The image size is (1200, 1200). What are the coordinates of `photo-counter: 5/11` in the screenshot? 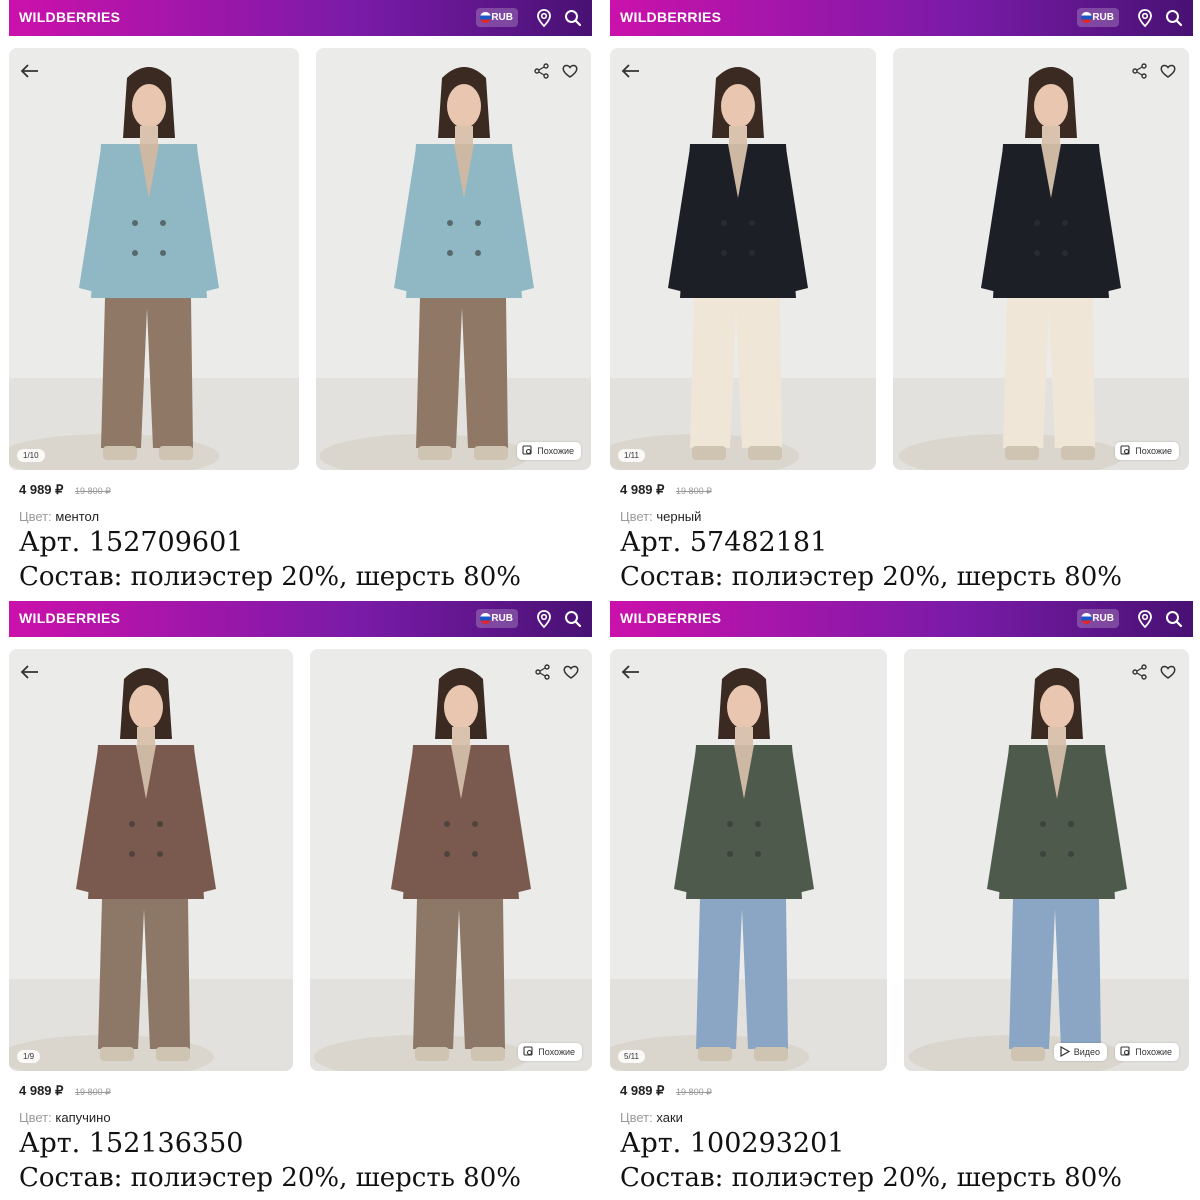 It's located at (631, 1056).